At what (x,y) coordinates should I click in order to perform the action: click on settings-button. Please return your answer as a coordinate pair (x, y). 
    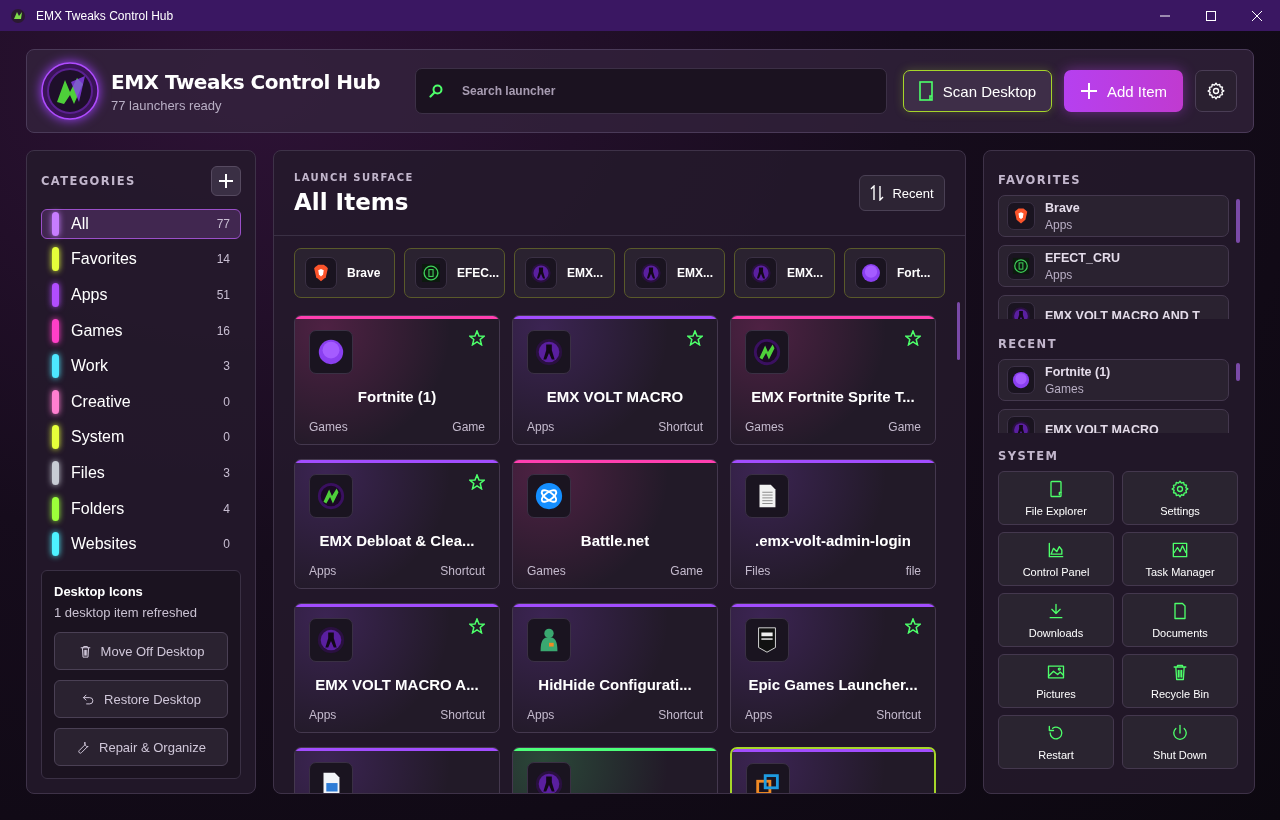
    Looking at the image, I should click on (1216, 91).